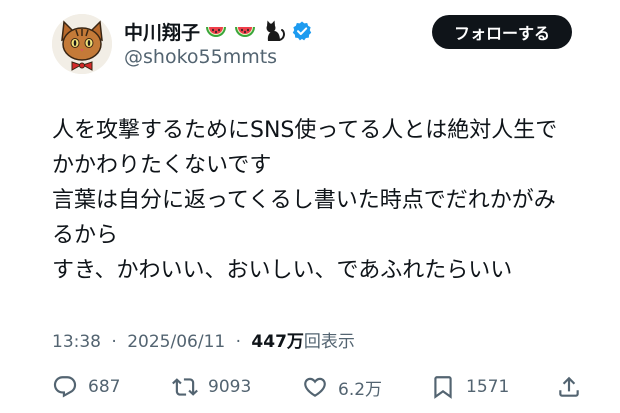 This screenshot has height=413, width=620. Describe the element at coordinates (65, 387) in the screenshot. I see `reply-icon` at that location.